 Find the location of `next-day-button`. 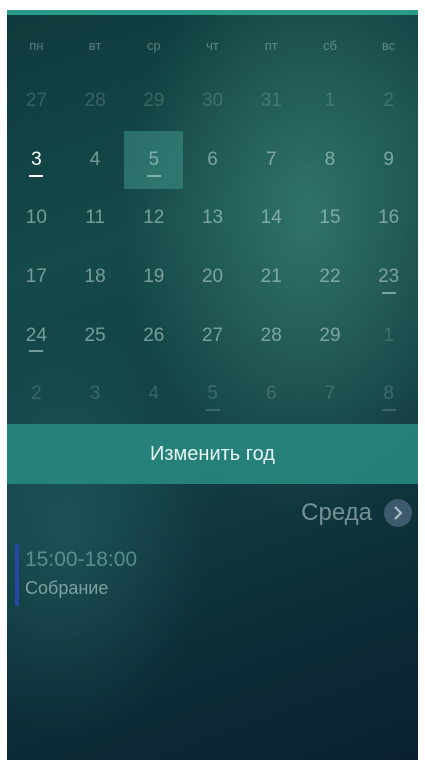

next-day-button is located at coordinates (398, 513).